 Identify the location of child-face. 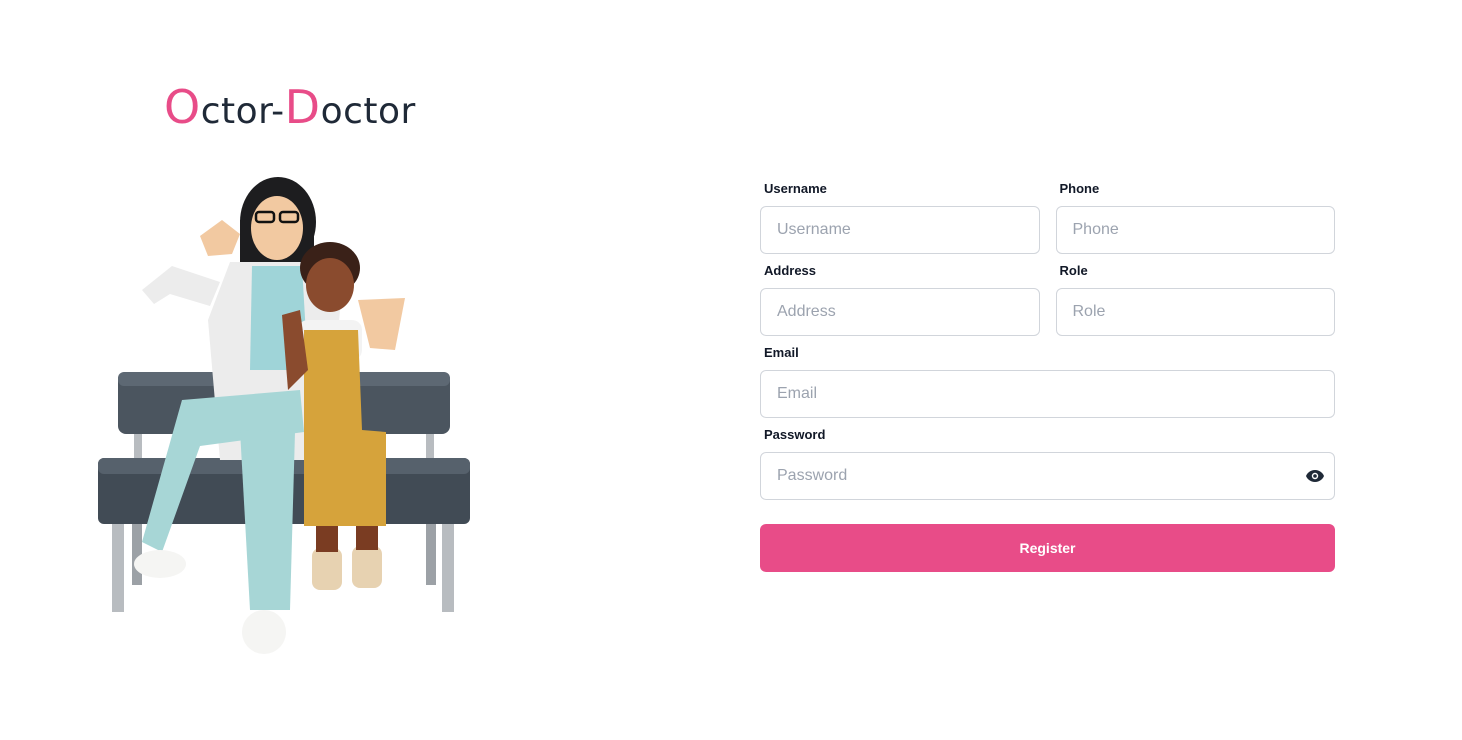
(330, 285).